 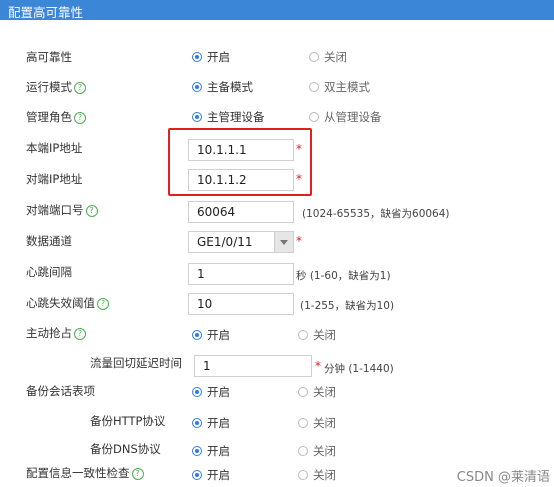 What do you see at coordinates (211, 57) in the screenshot?
I see `ha-on-radio: 开启` at bounding box center [211, 57].